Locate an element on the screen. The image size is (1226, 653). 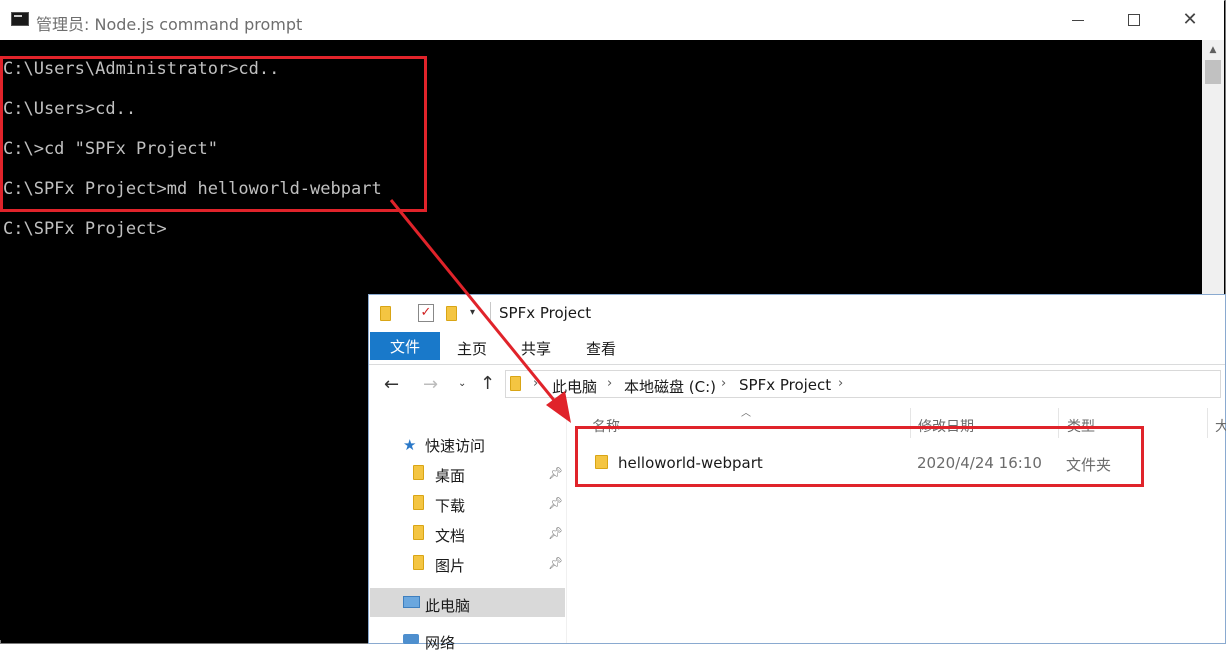
highlight-box-new-folder is located at coordinates (859, 456).